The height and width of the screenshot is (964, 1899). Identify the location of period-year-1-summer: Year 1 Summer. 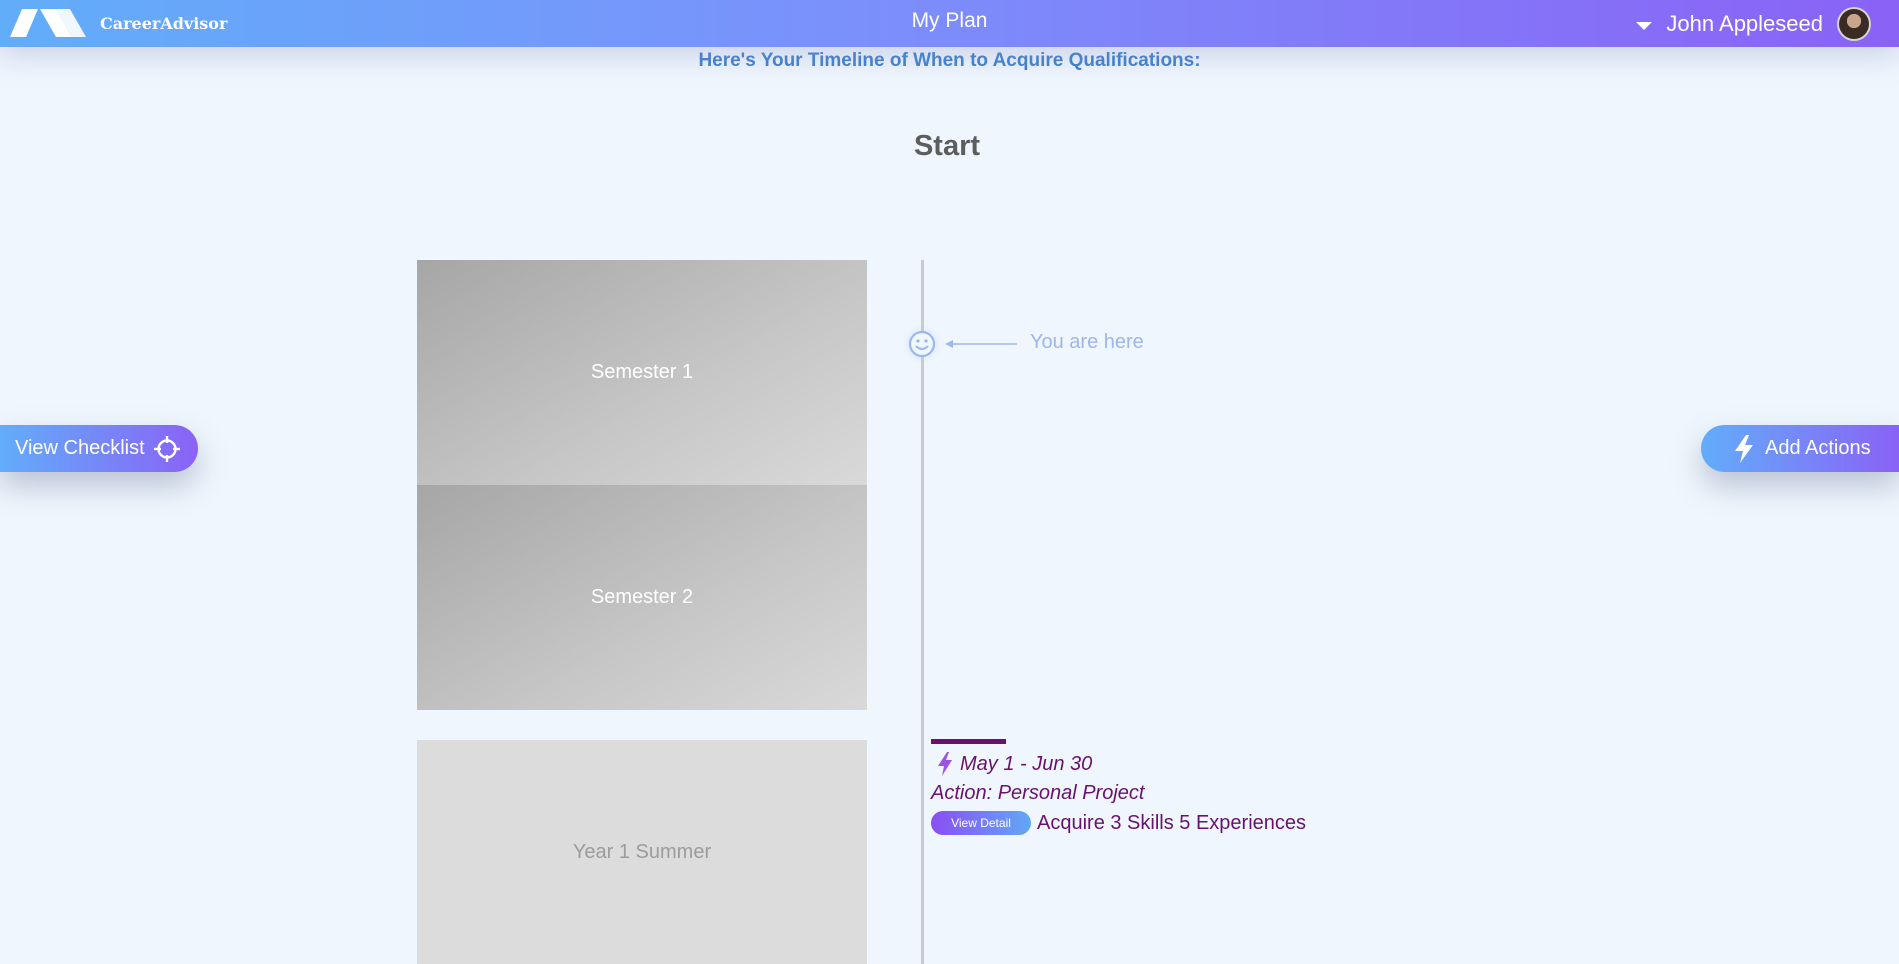
(642, 852).